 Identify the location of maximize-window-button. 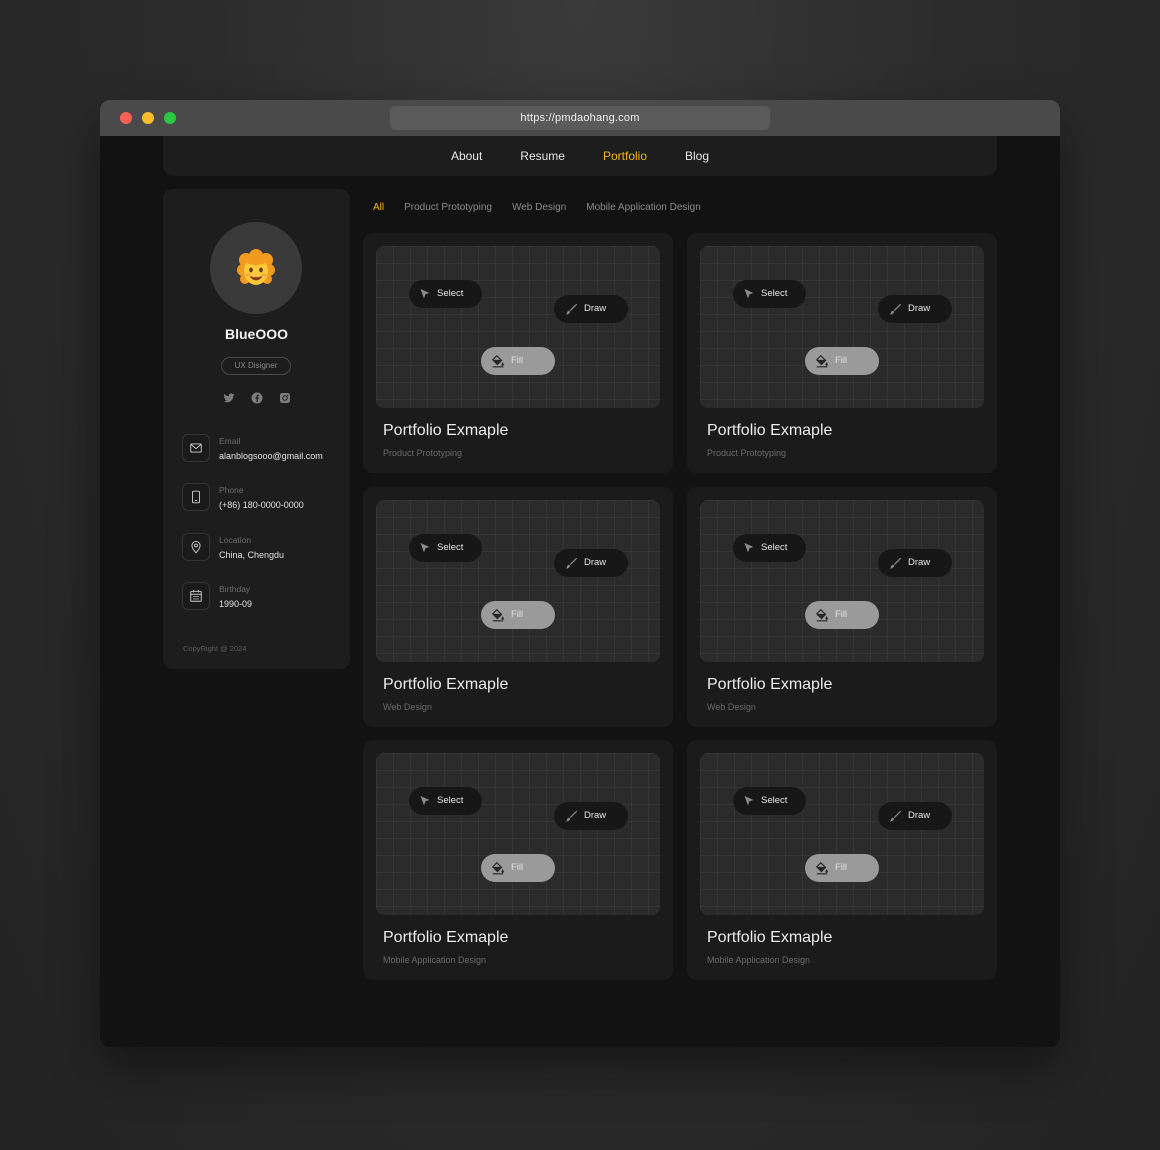
(170, 118).